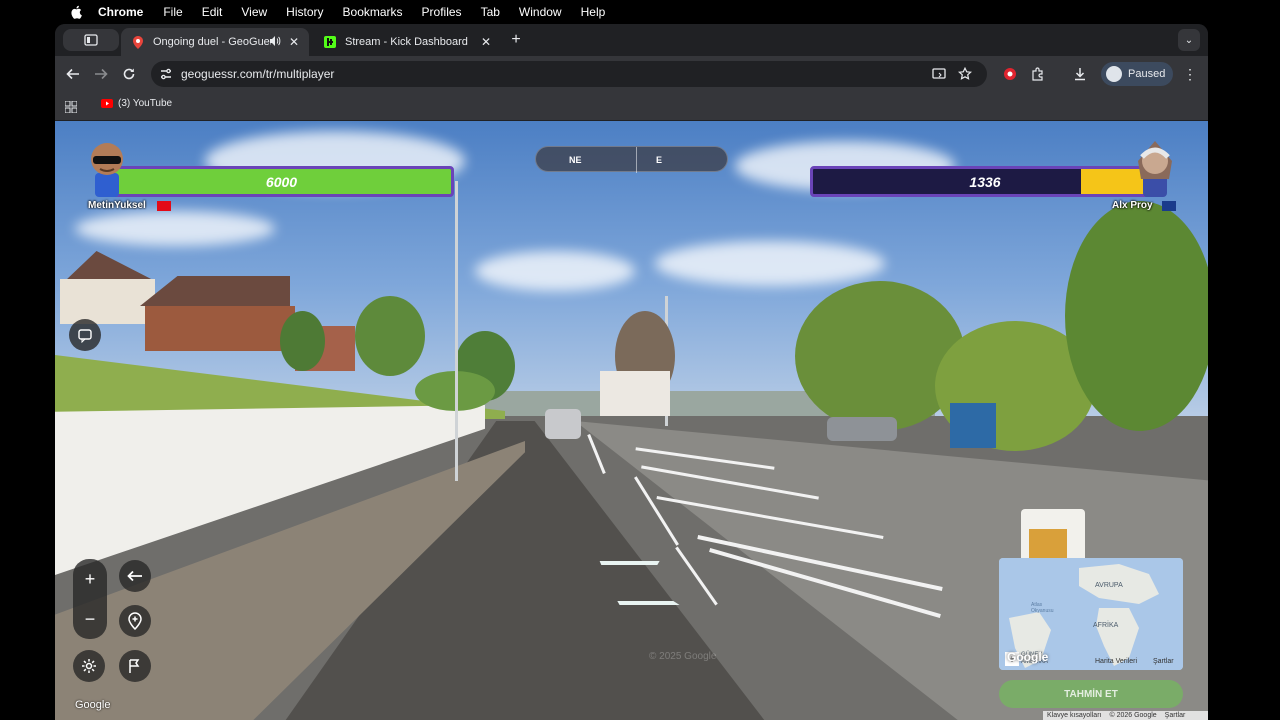 This screenshot has width=1280, height=720. I want to click on maps-footer: Klavye kısayolları © 2026 Google Şartlar, so click(1125, 715).